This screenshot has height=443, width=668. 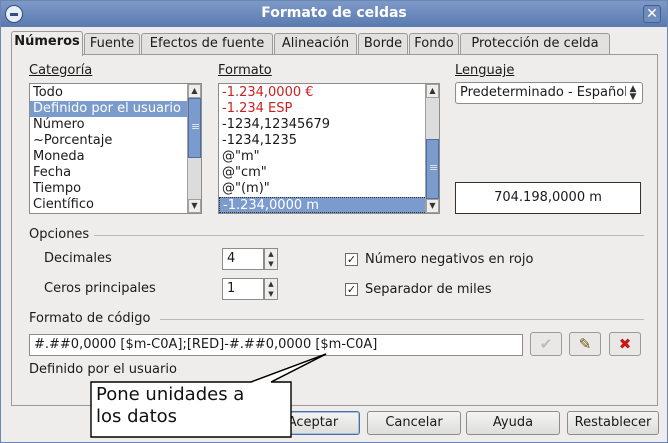 I want to click on tab-fuente: Fuente, so click(x=112, y=44).